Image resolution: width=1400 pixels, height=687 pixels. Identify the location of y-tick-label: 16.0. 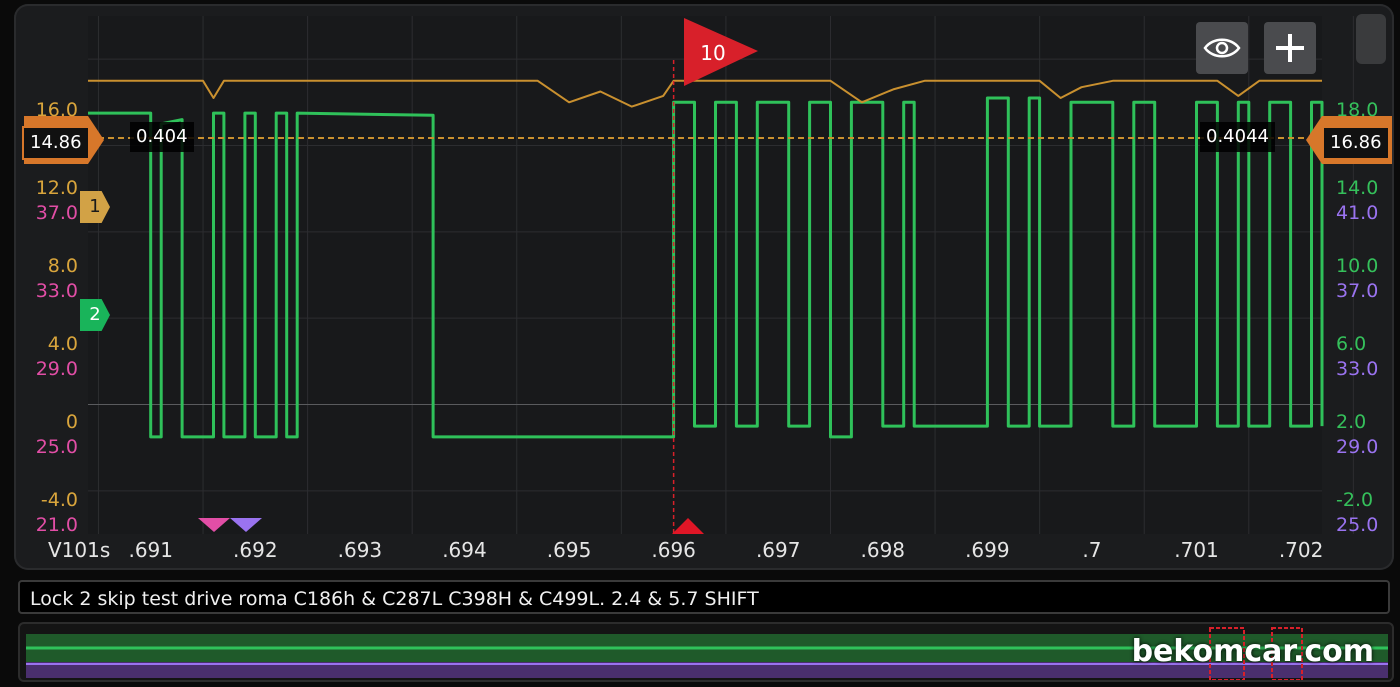
(56, 110).